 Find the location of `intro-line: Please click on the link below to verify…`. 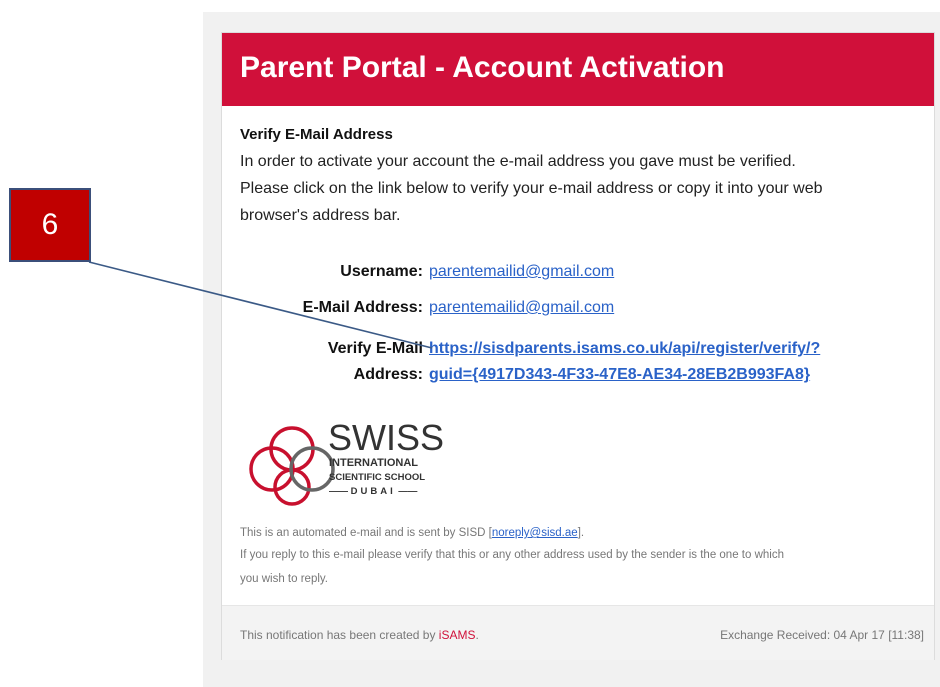

intro-line: Please click on the link below to verify… is located at coordinates (531, 188).